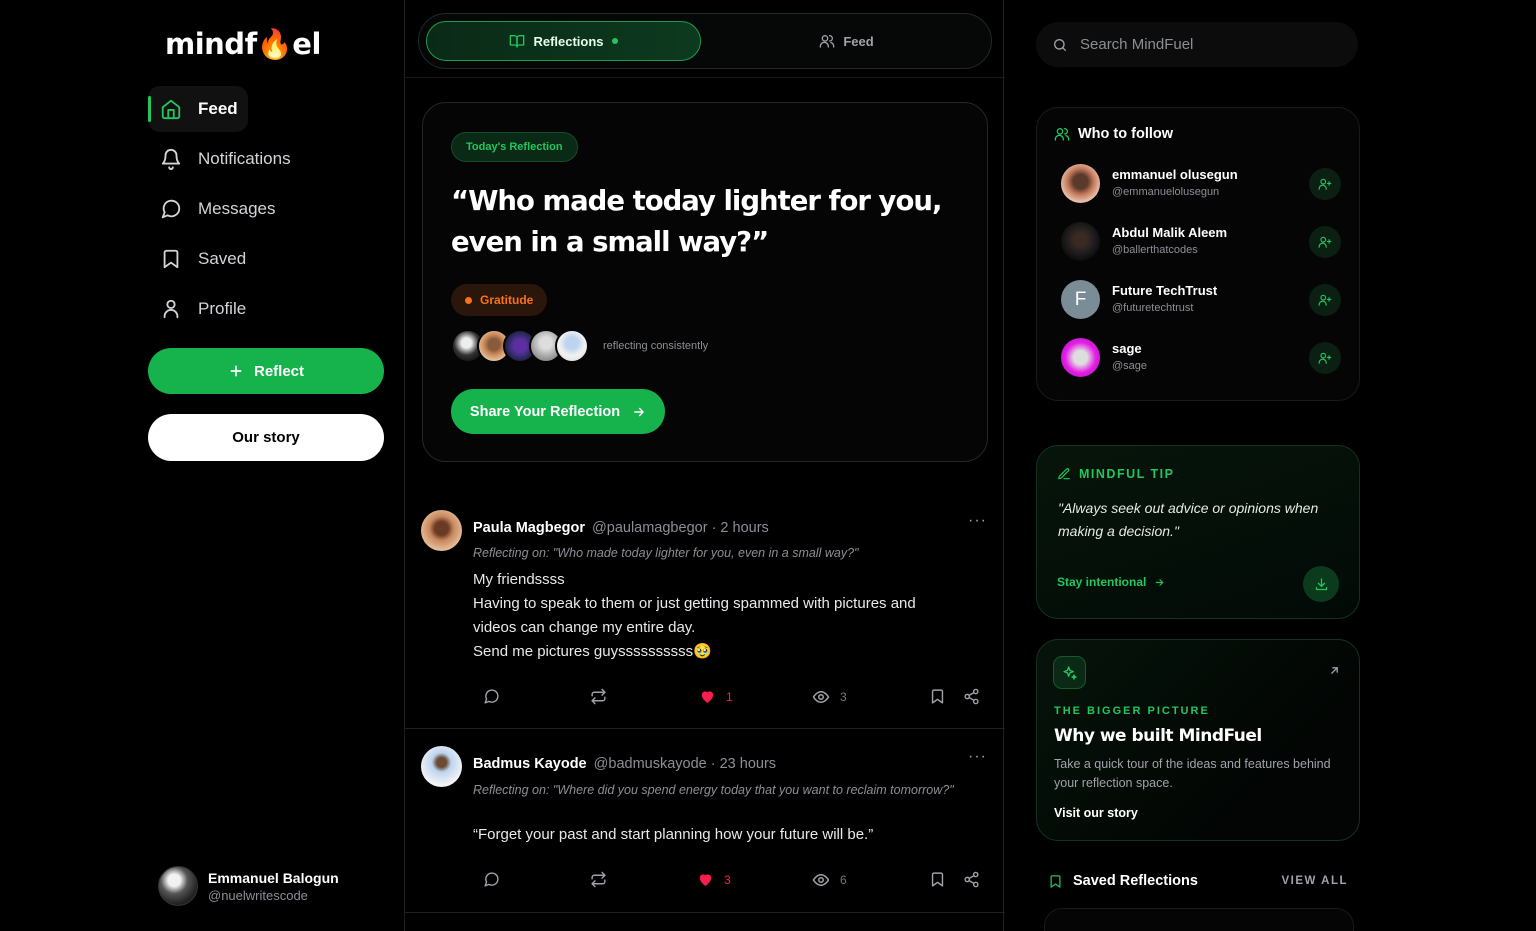 Image resolution: width=1536 pixels, height=931 pixels. I want to click on search-input: Search MindFuel, so click(1197, 44).